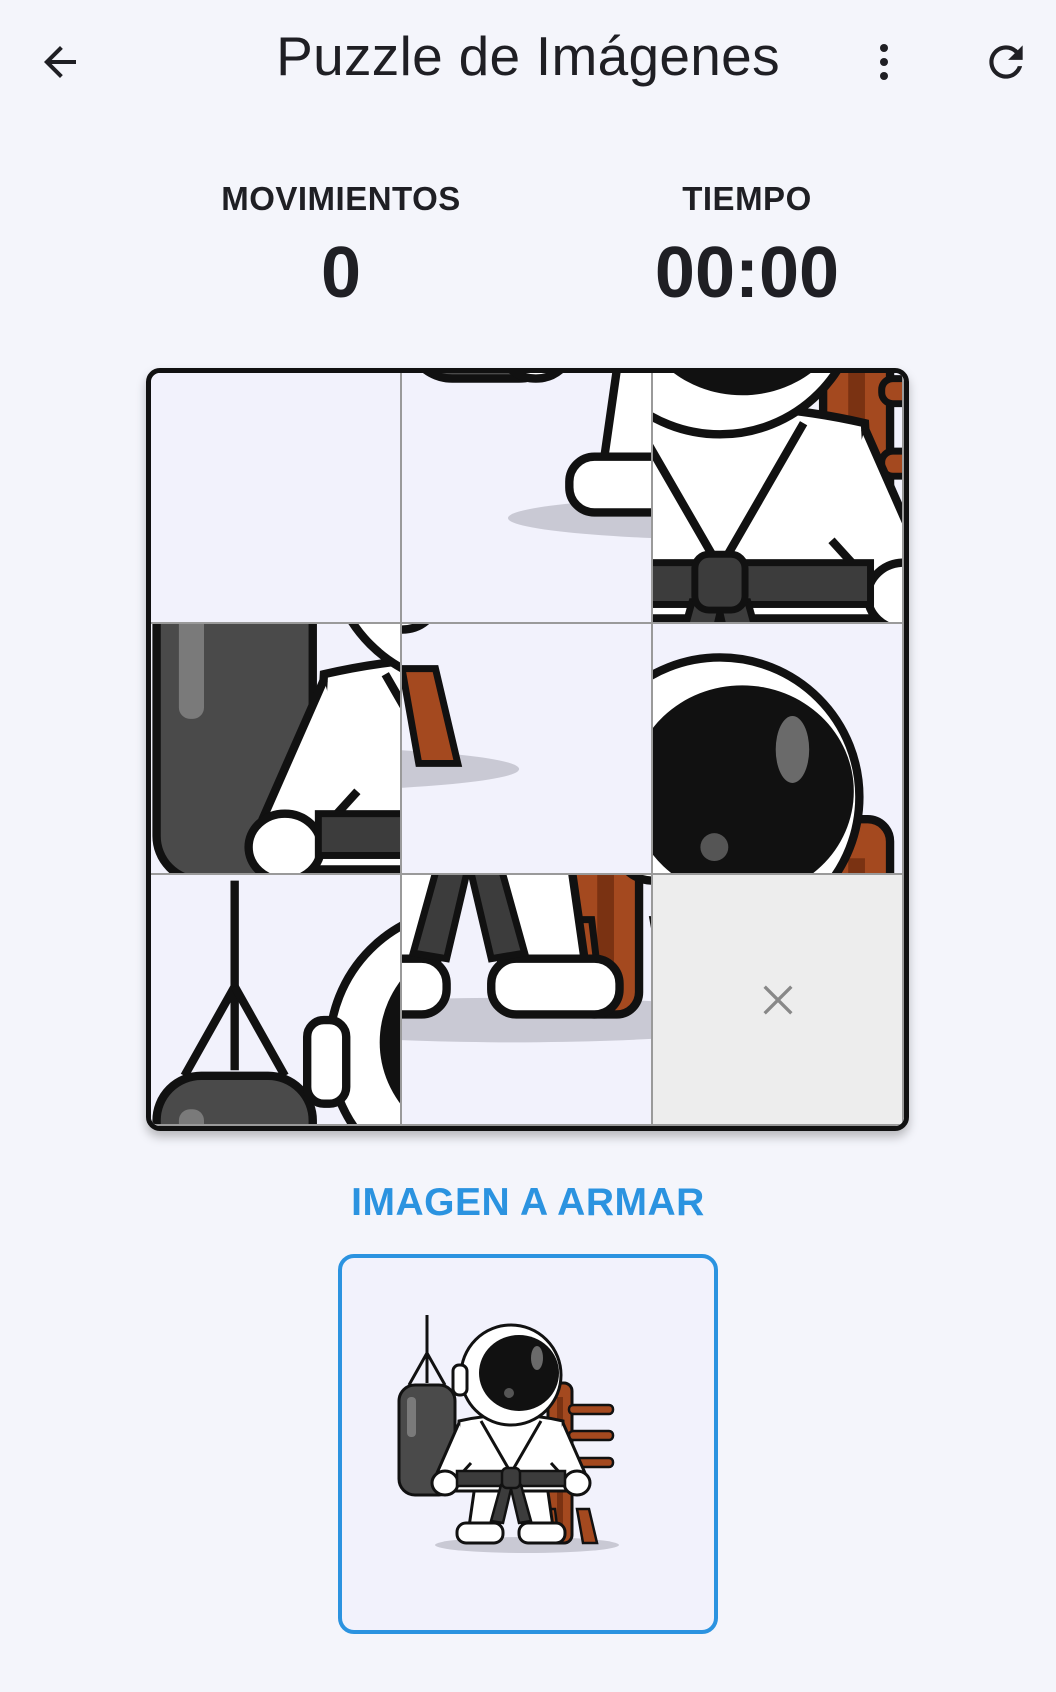 The width and height of the screenshot is (1056, 1692). What do you see at coordinates (532, 1448) in the screenshot?
I see `karate-astronaut-image` at bounding box center [532, 1448].